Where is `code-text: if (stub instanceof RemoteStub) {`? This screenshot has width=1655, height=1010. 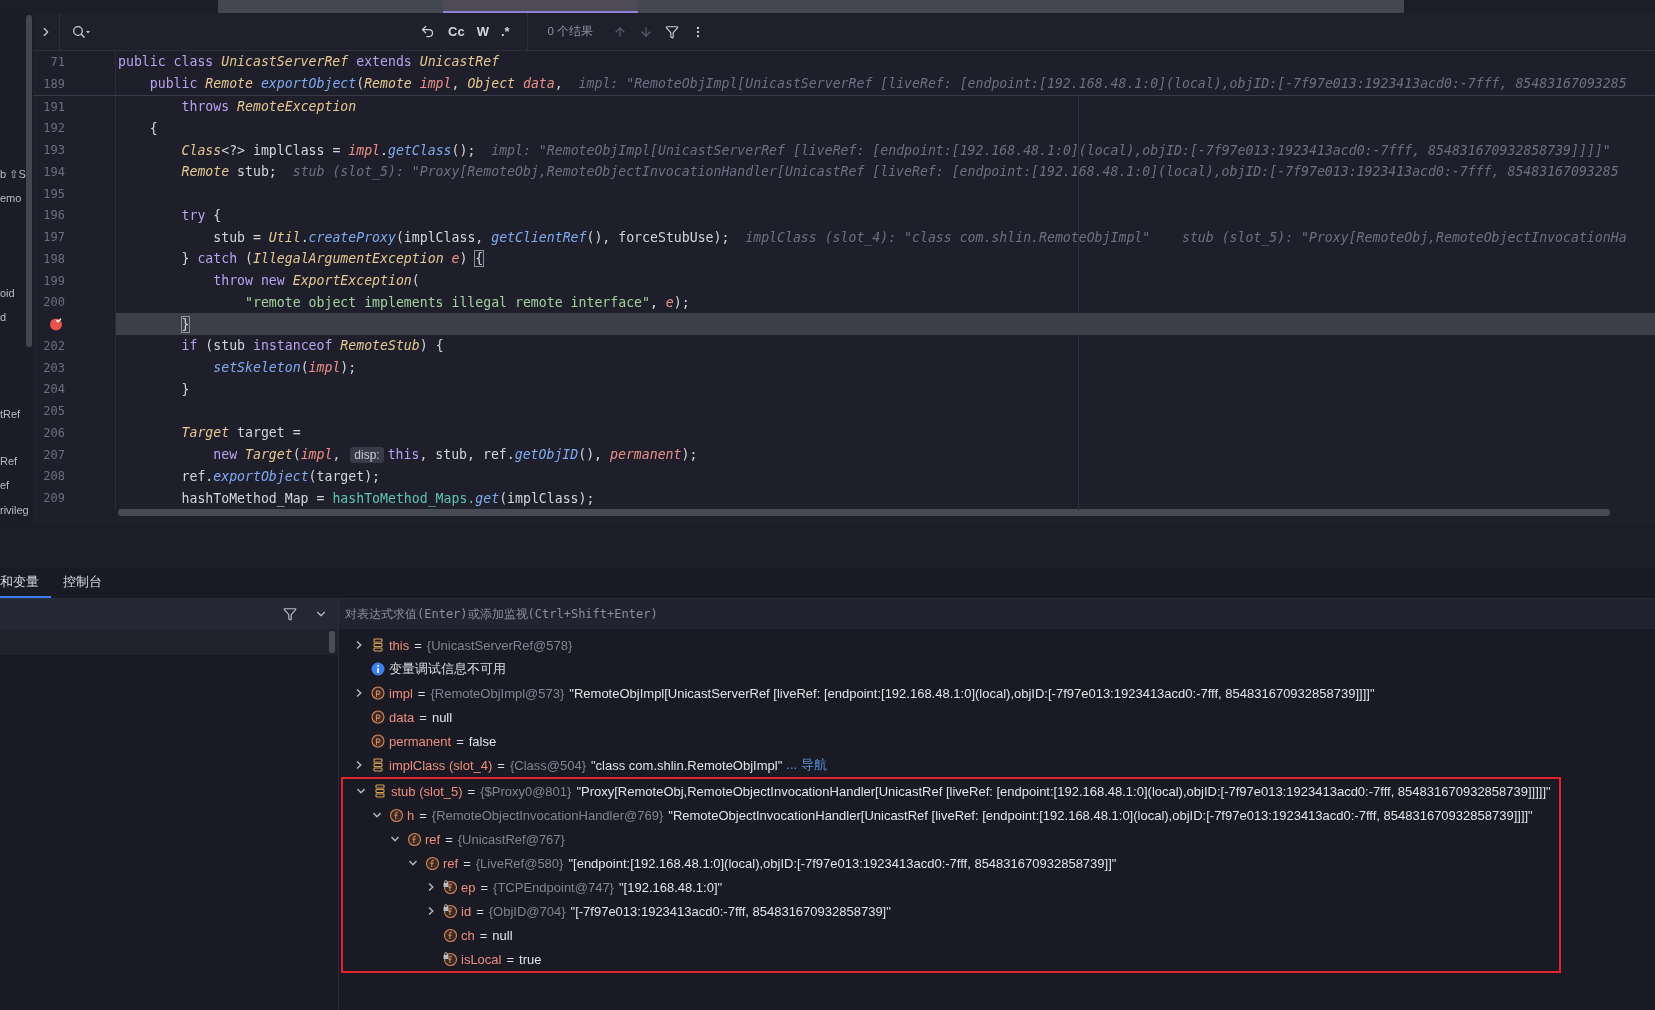
code-text: if (stub instanceof RemoteStub) { is located at coordinates (312, 346).